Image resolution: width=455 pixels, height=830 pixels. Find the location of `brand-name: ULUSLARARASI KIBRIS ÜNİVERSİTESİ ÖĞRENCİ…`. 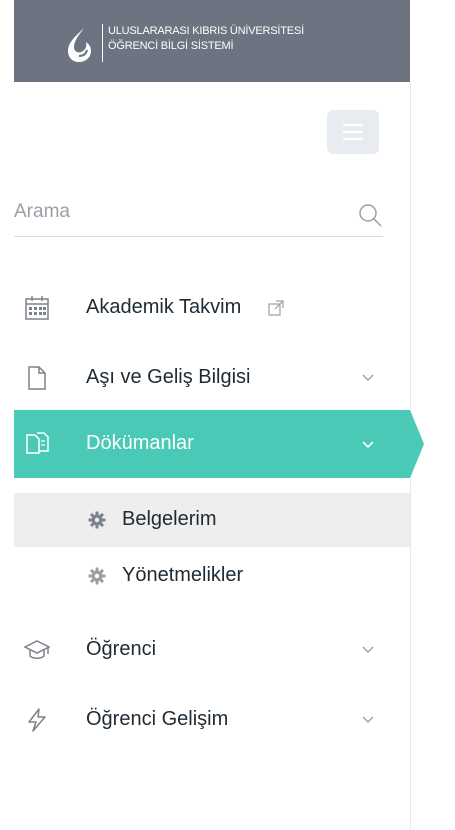

brand-name: ULUSLARARASI KIBRIS ÜNİVERSİTESİ ÖĞRENCİ… is located at coordinates (206, 39).